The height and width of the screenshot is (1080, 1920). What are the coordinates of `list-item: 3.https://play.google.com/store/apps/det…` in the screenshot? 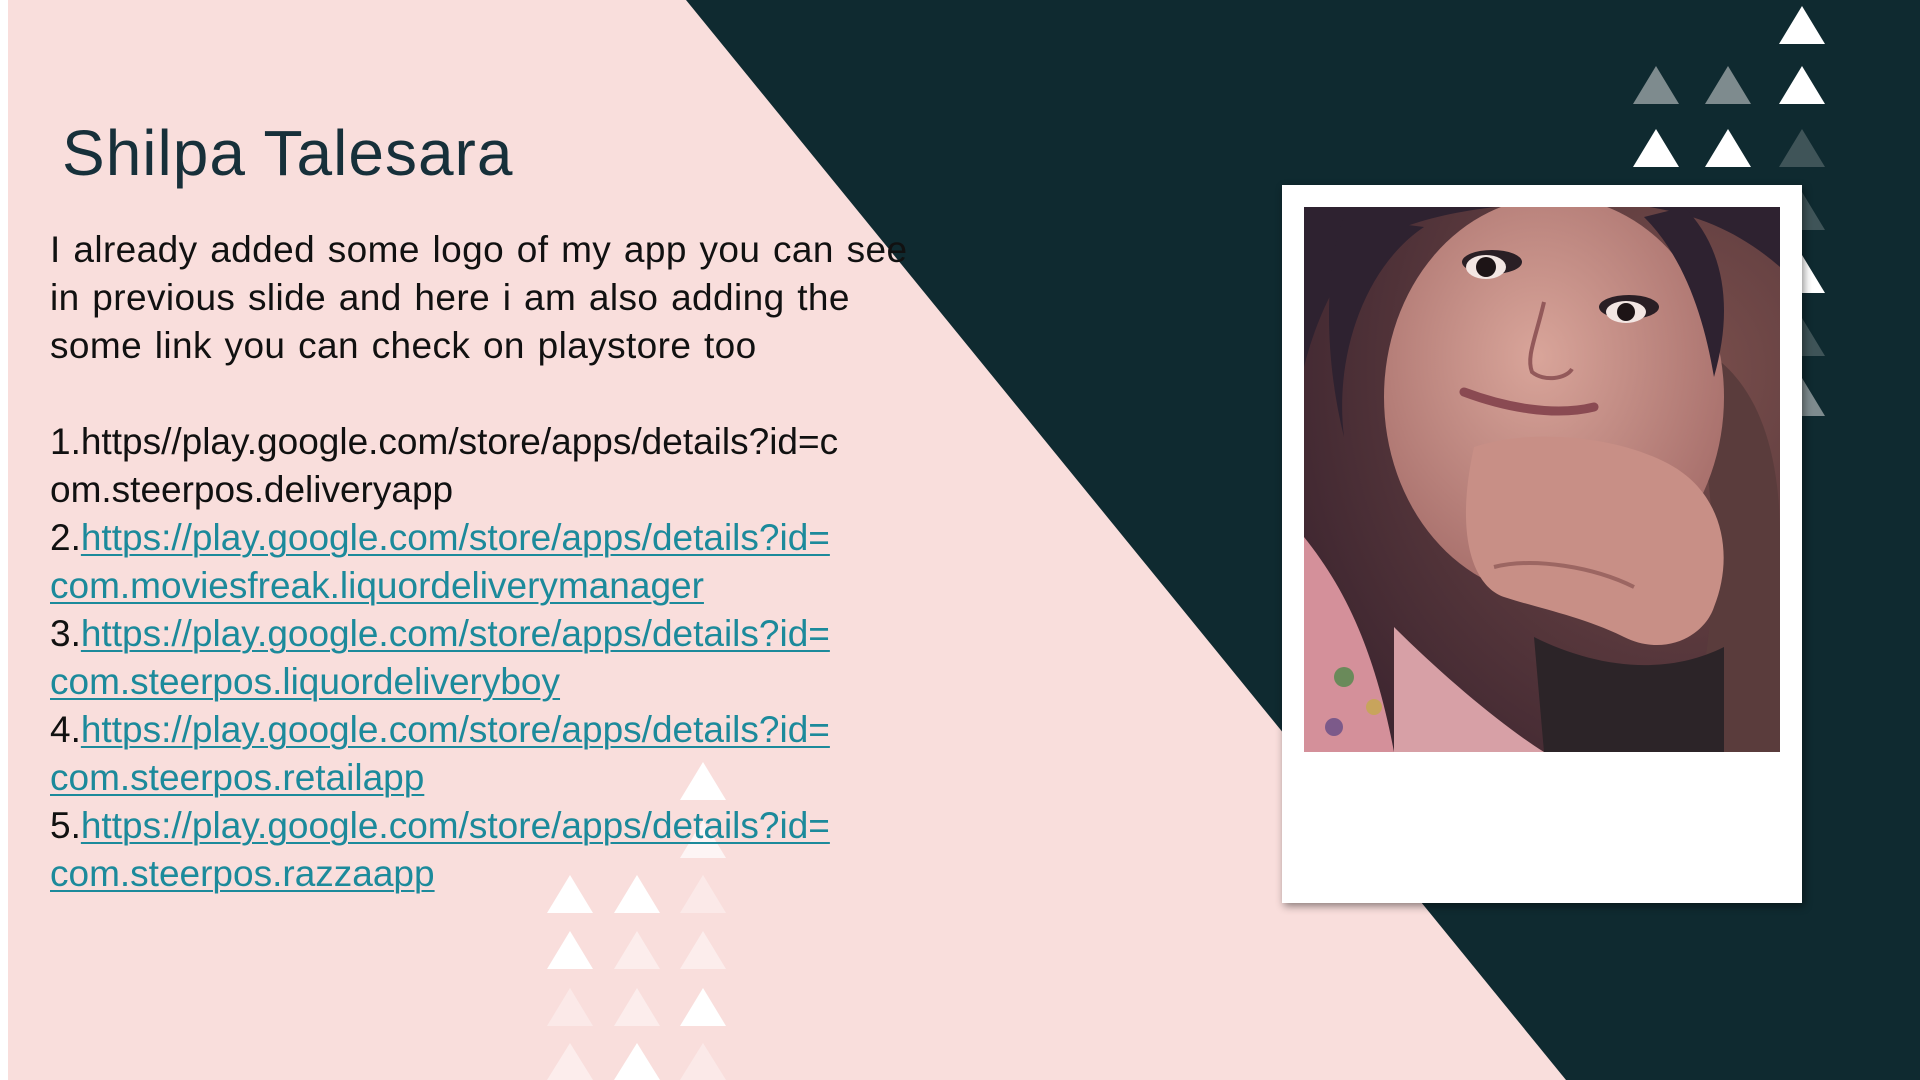 It's located at (480, 658).